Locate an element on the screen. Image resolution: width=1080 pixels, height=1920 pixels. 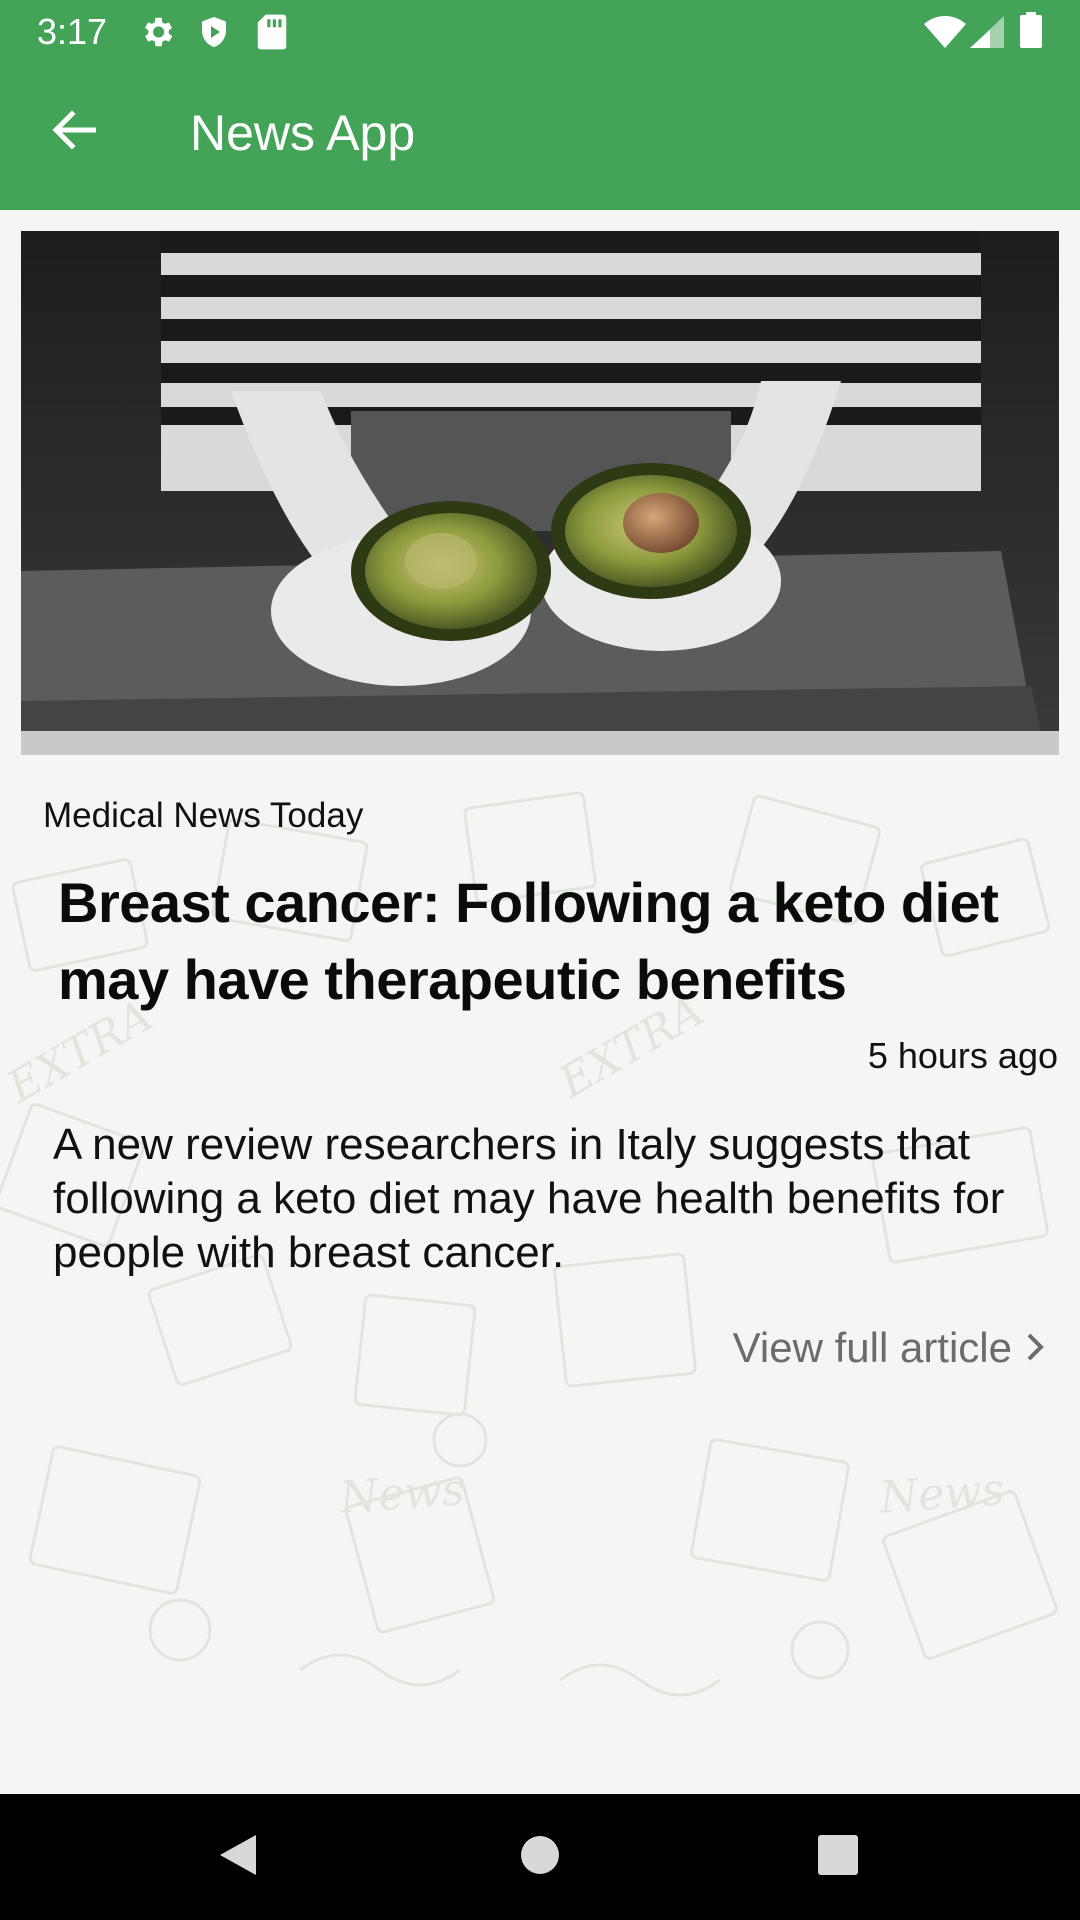
status-bar: 3:17 is located at coordinates (540, 31).